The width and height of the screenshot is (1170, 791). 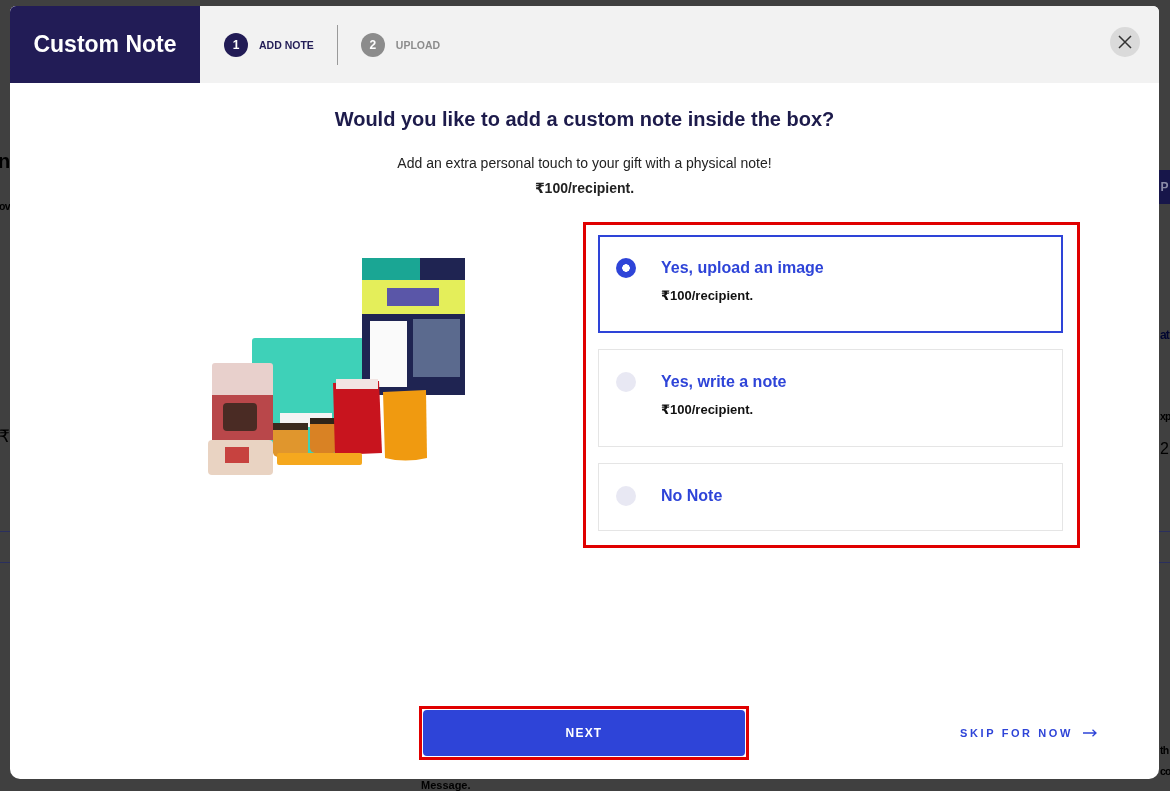 What do you see at coordinates (286, 44) in the screenshot?
I see `step-label: ADD NOTE` at bounding box center [286, 44].